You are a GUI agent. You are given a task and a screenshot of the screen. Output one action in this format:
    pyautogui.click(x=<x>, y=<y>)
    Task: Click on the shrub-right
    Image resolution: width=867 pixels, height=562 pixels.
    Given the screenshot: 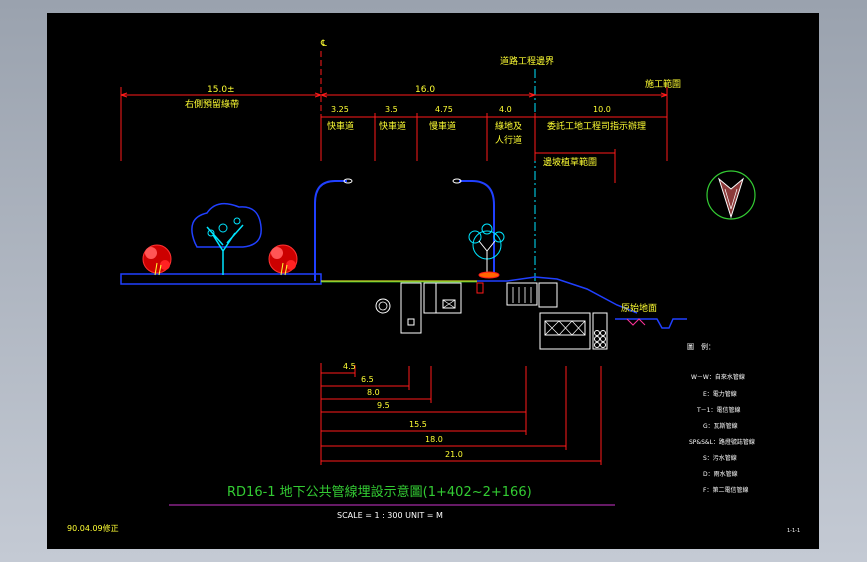 What is the action you would take?
    pyautogui.click(x=283, y=260)
    